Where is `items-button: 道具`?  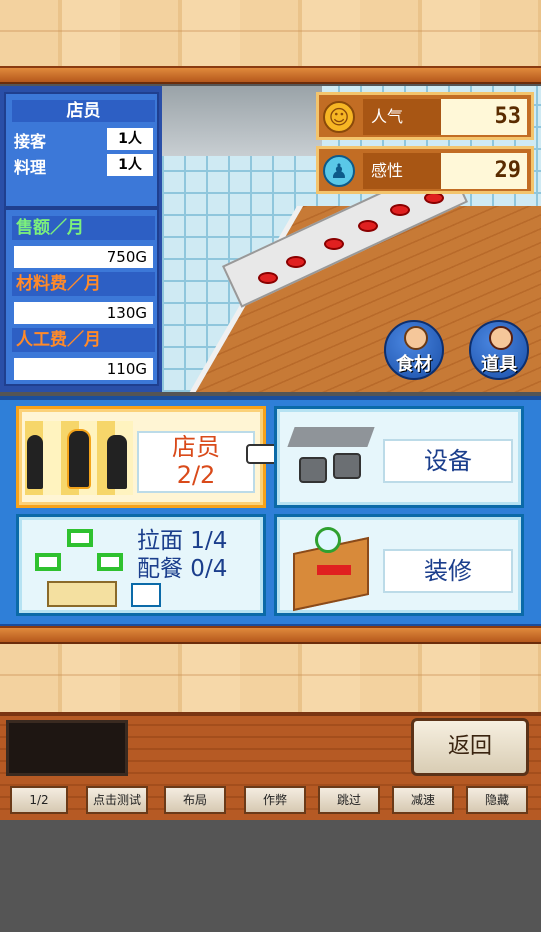
items-button: 道具 is located at coordinates (499, 350).